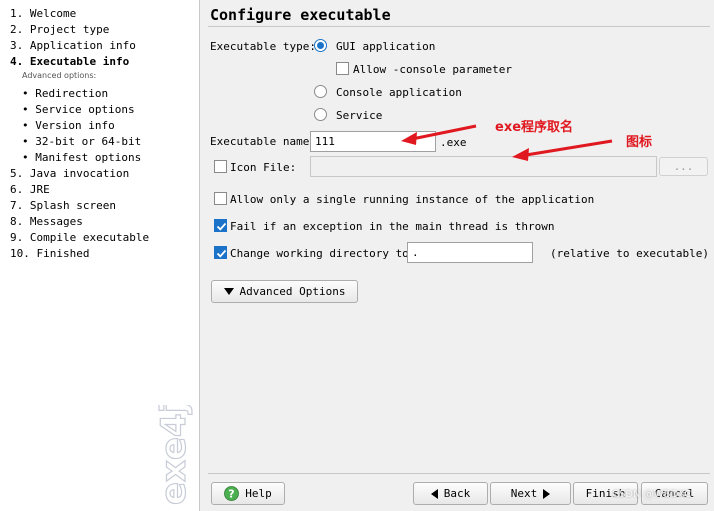 The width and height of the screenshot is (714, 511). Describe the element at coordinates (228, 291) in the screenshot. I see `triangle-down-icon` at that location.